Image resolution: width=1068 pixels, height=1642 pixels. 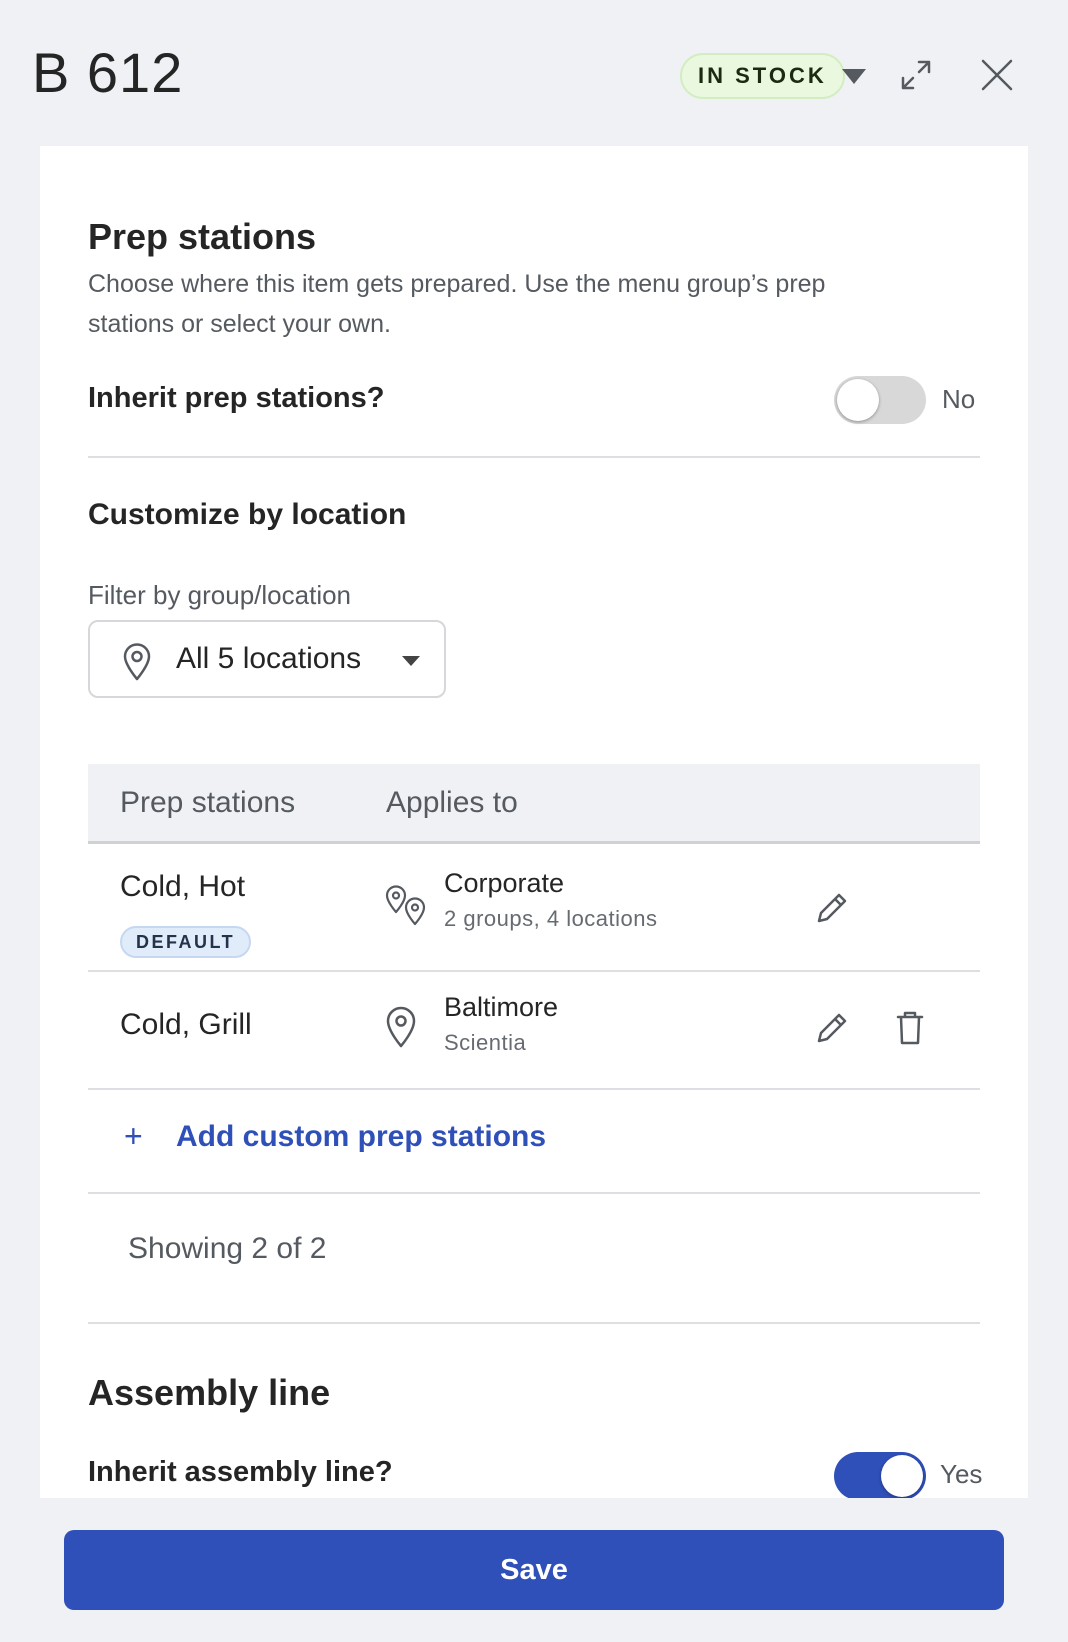 What do you see at coordinates (240, 1472) in the screenshot?
I see `inherit-assembly-label: Inherit assembly line?` at bounding box center [240, 1472].